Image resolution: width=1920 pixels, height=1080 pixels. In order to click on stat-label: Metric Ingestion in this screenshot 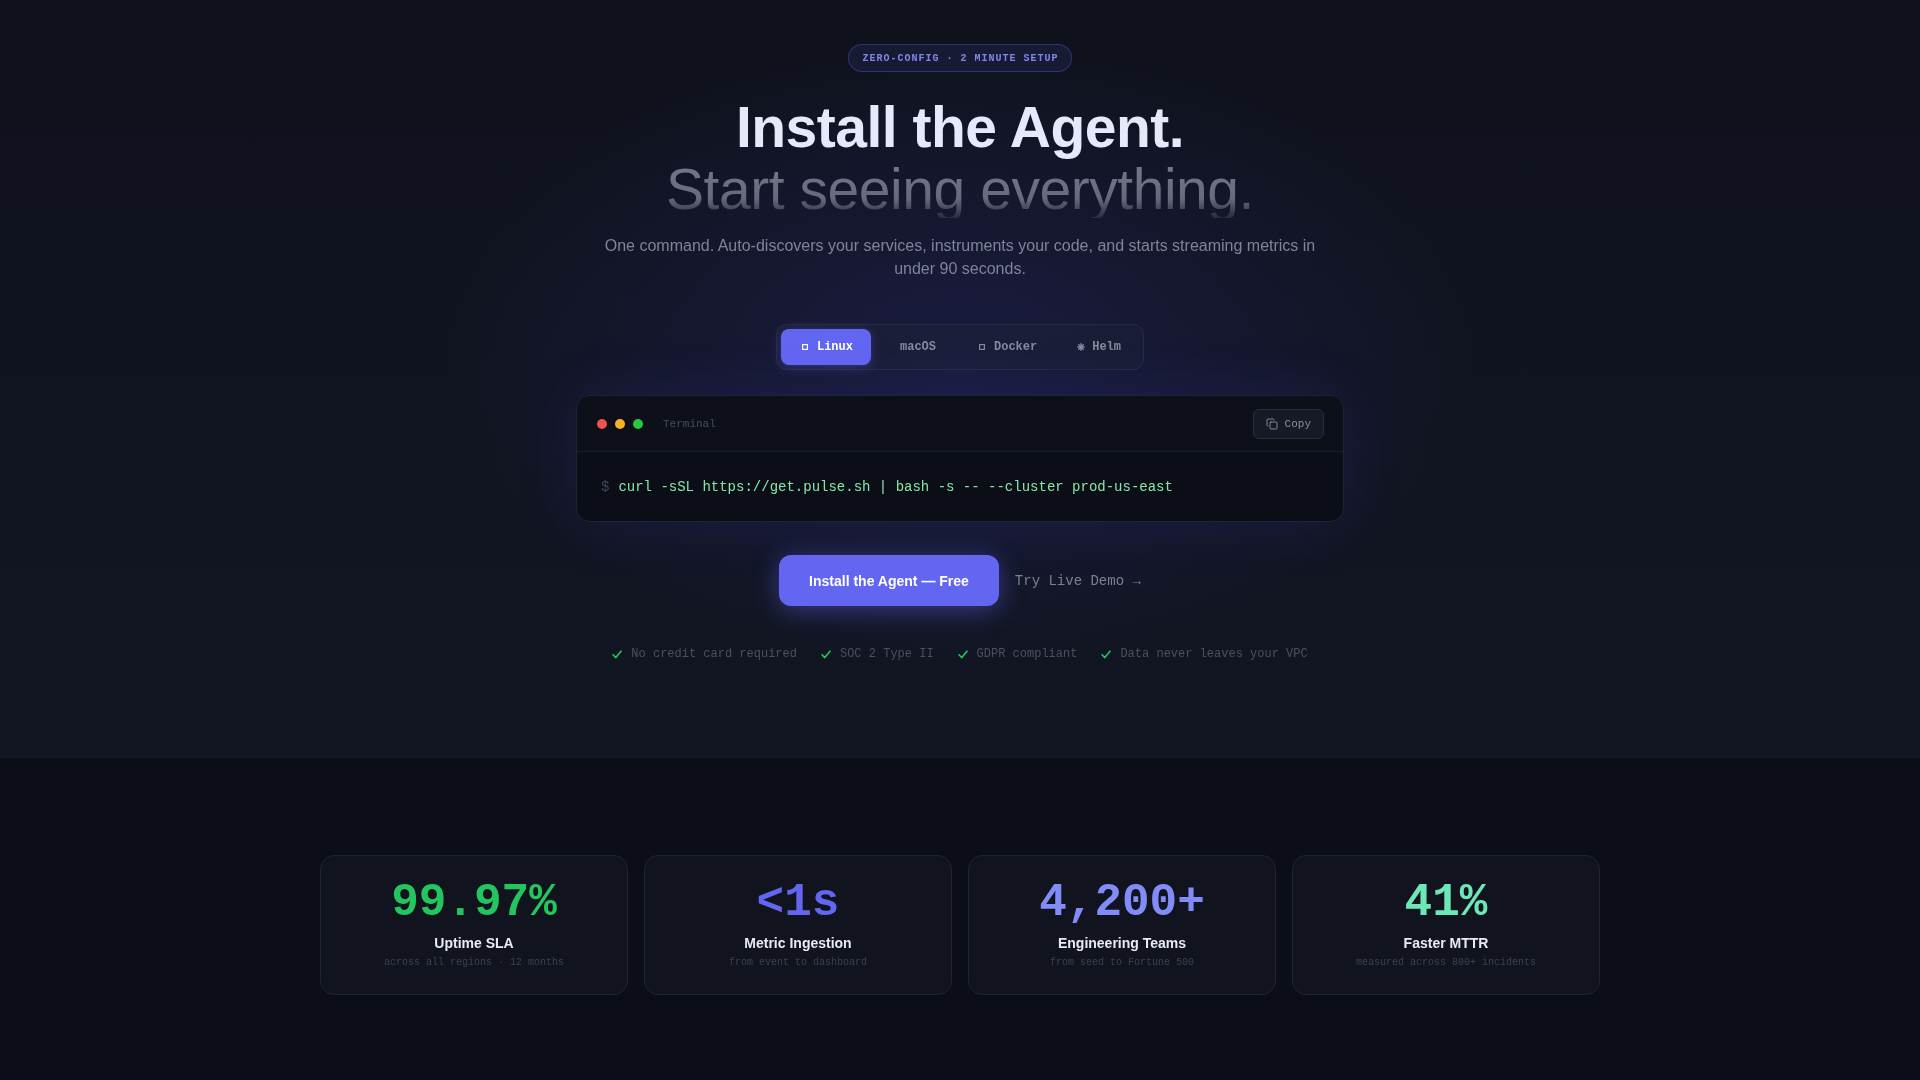, I will do `click(798, 943)`.